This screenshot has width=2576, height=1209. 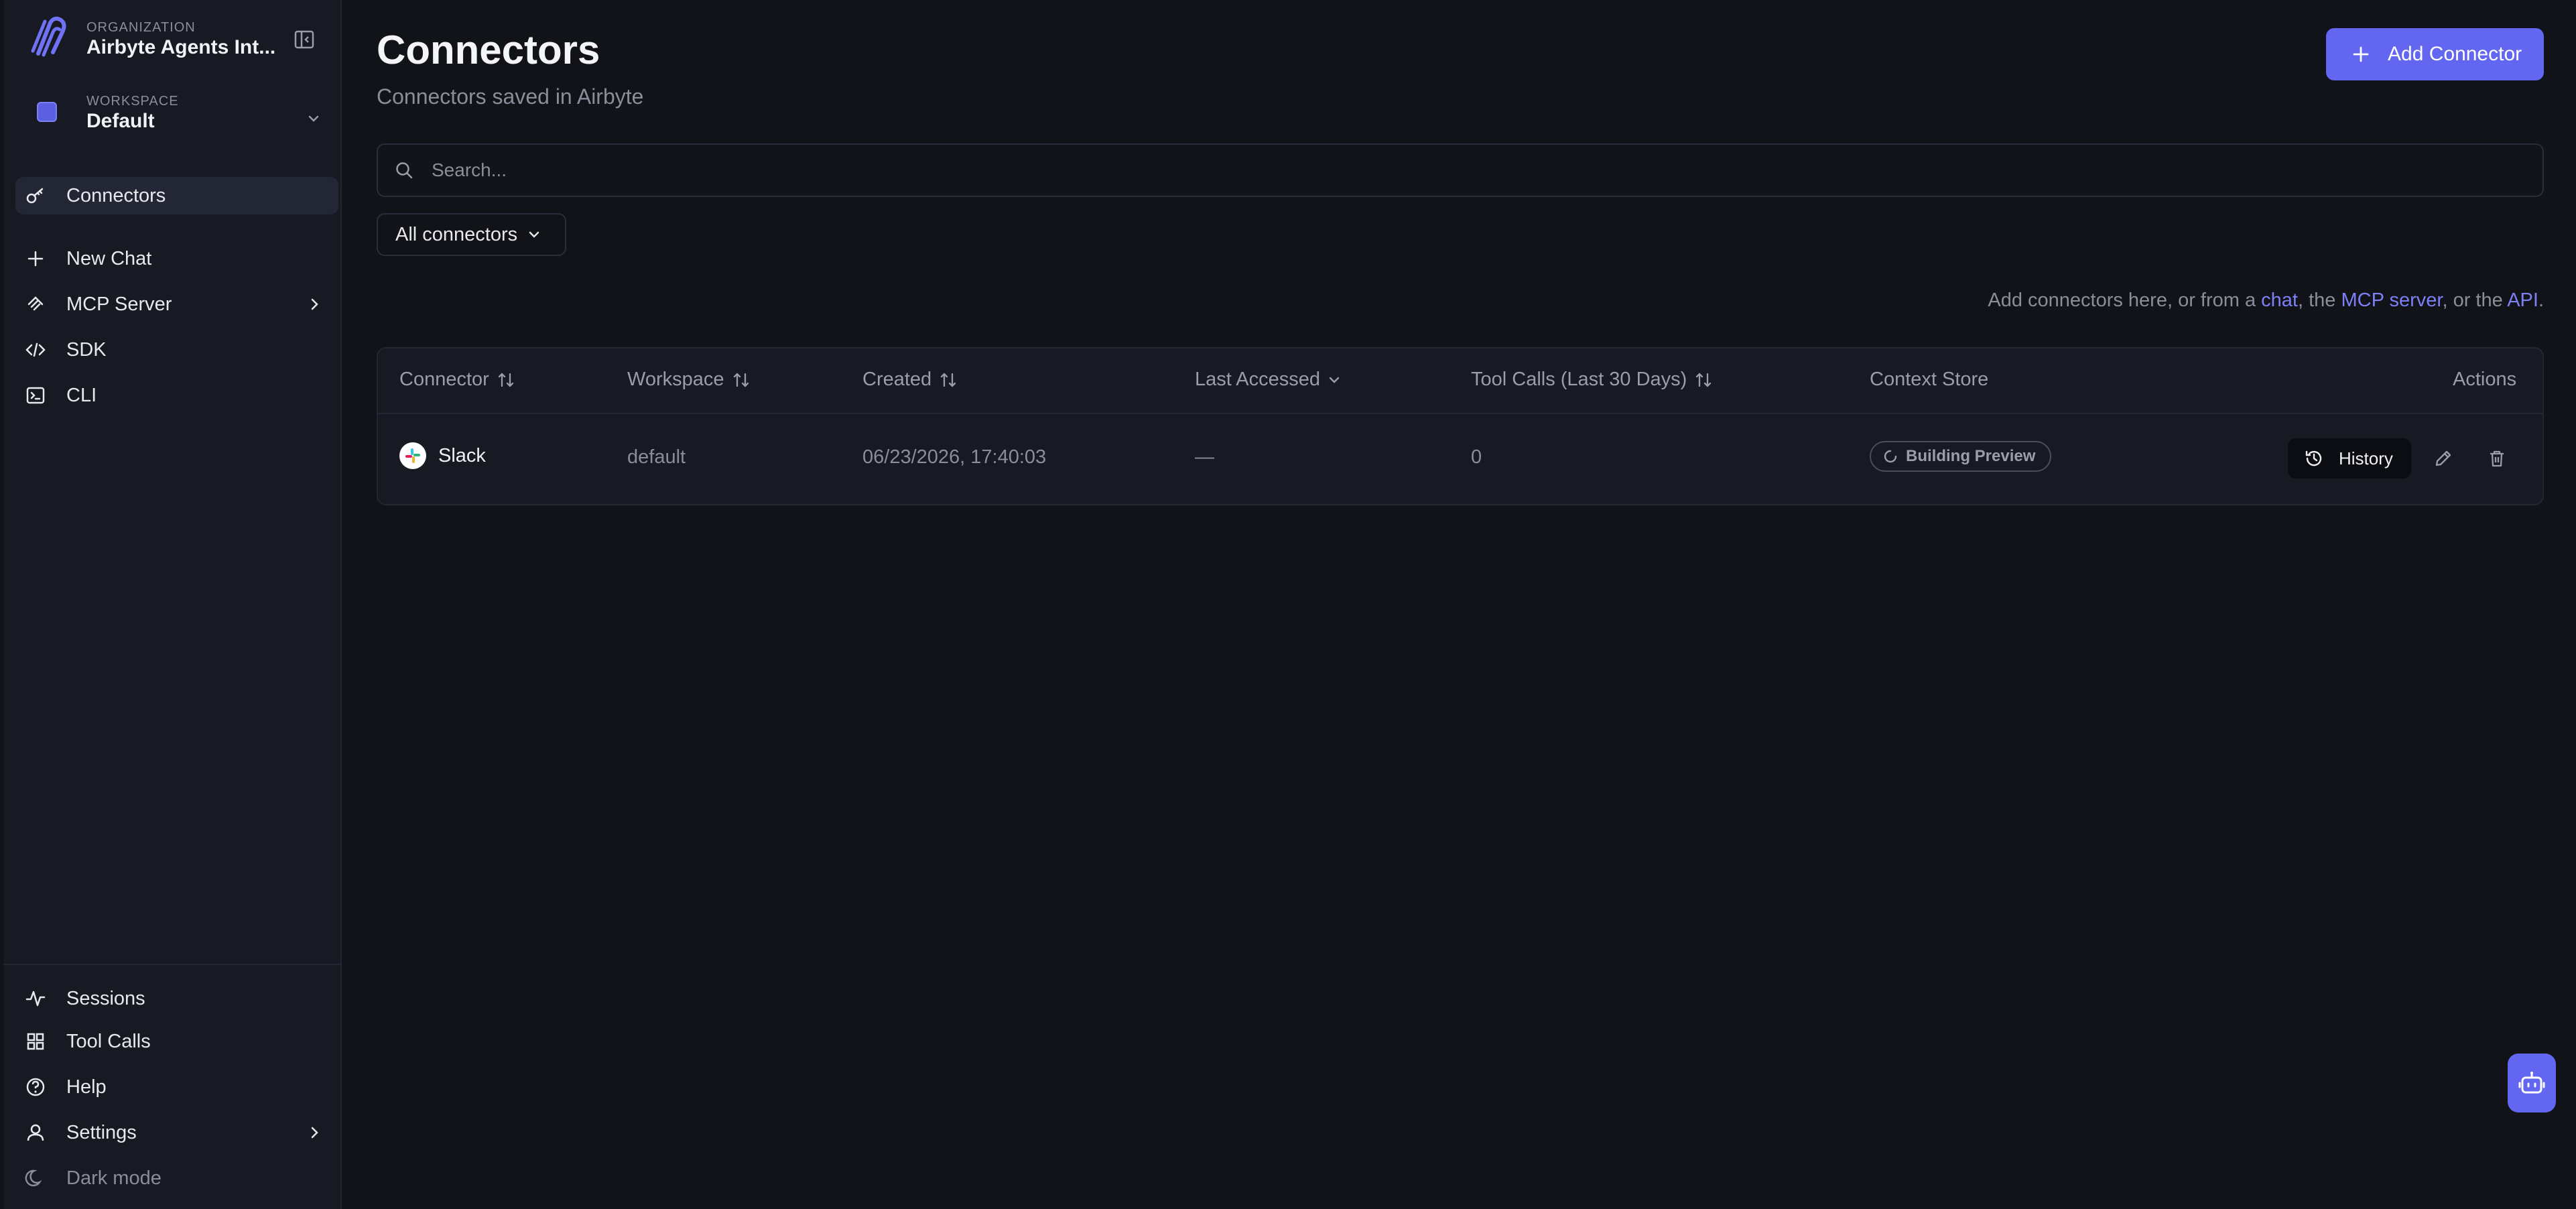 I want to click on sidebar-item-cli: CLI, so click(x=176, y=395).